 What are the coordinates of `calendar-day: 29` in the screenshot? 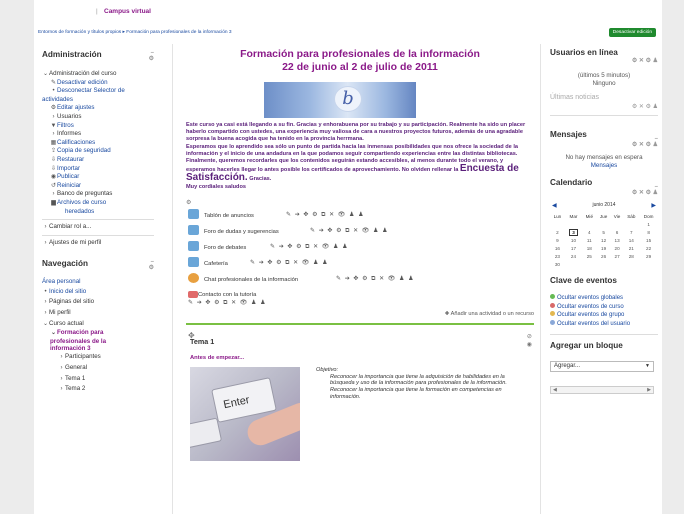 It's located at (648, 256).